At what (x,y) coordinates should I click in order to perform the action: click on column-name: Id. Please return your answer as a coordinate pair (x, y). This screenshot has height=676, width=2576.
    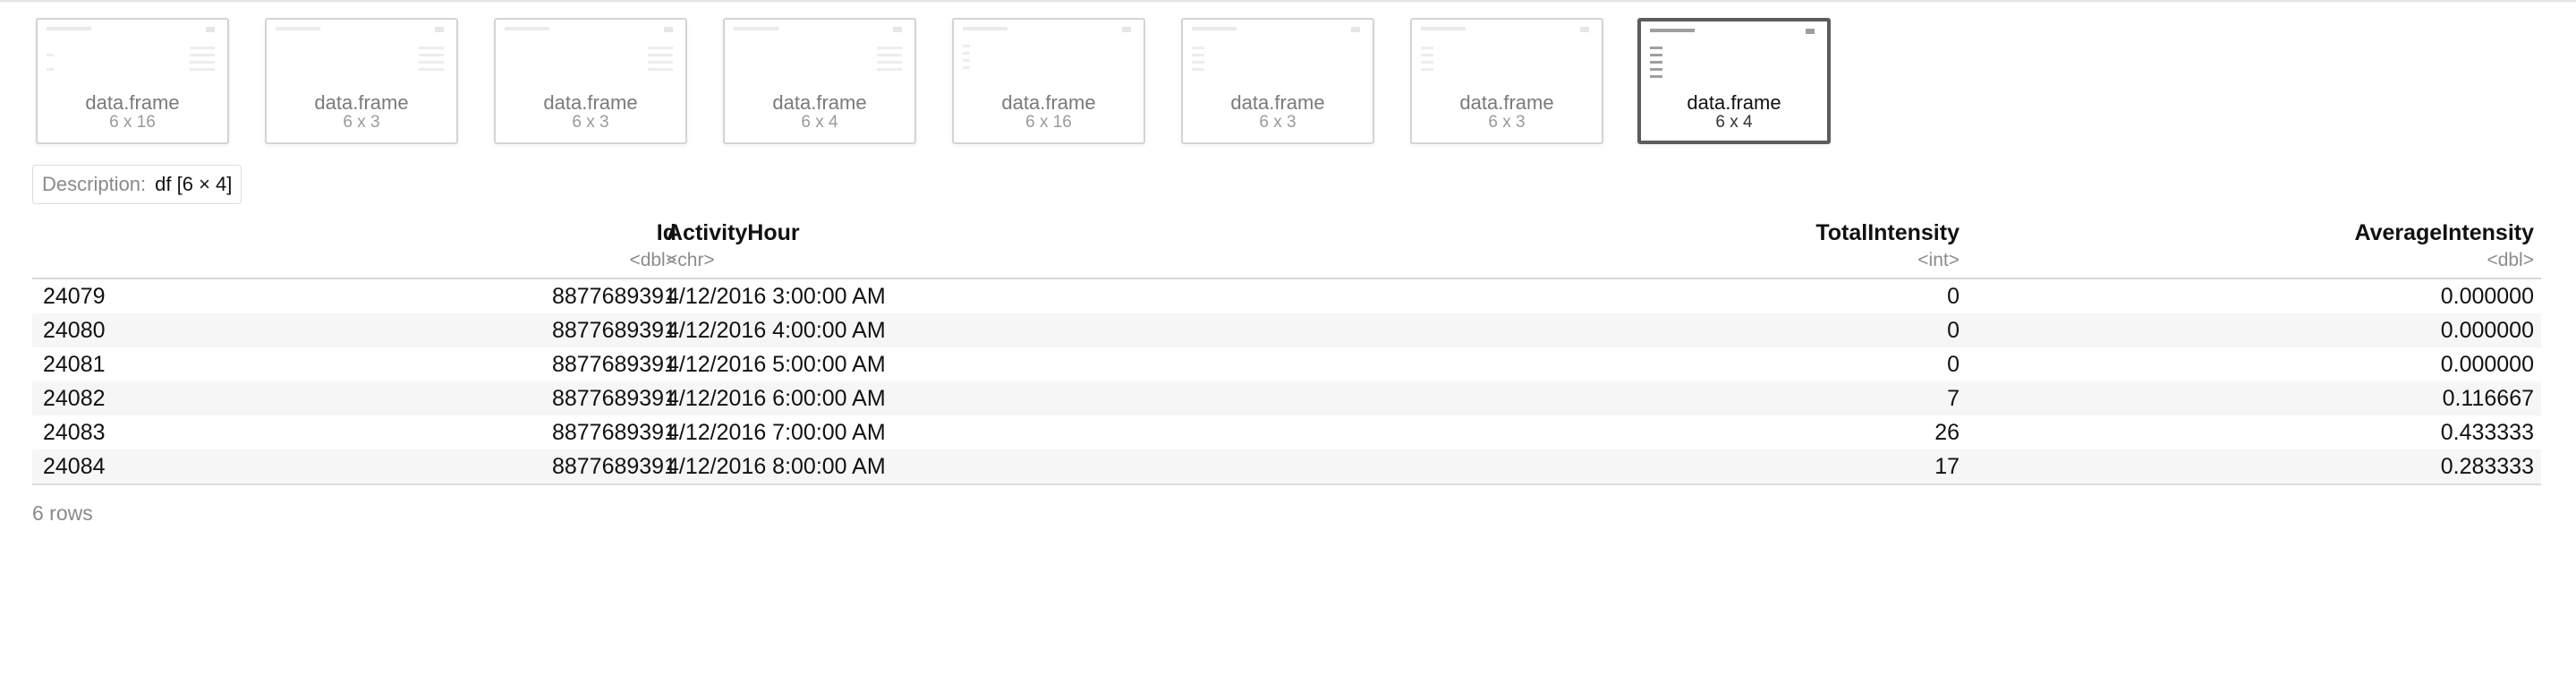
    Looking at the image, I should click on (666, 233).